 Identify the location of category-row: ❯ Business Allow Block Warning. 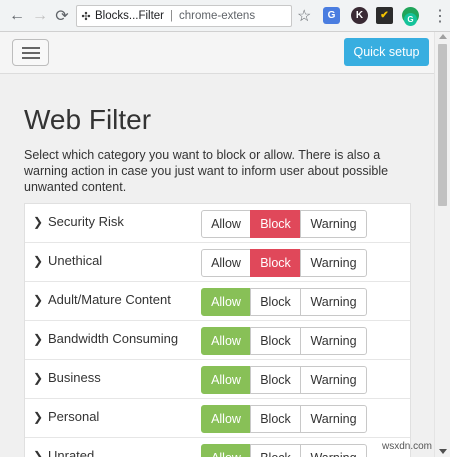
(217, 379).